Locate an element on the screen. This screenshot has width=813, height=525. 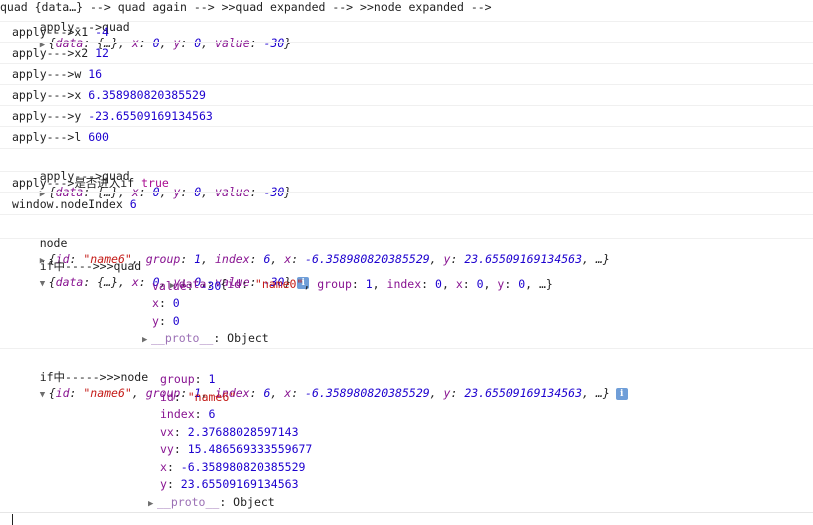
log-value: 16 is located at coordinates (95, 74).